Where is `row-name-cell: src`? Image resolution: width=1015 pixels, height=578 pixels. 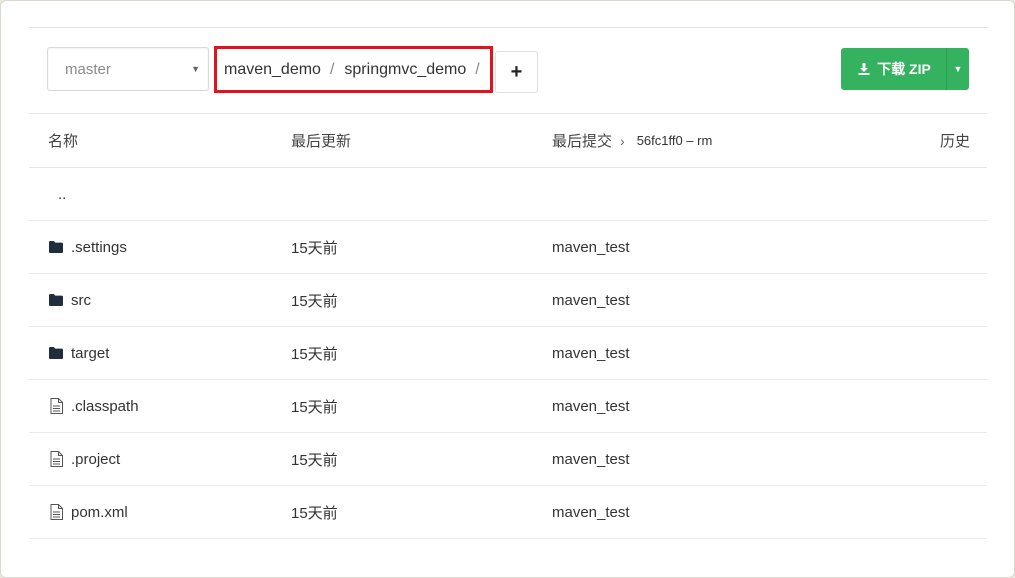
row-name-cell: src is located at coordinates (69, 300).